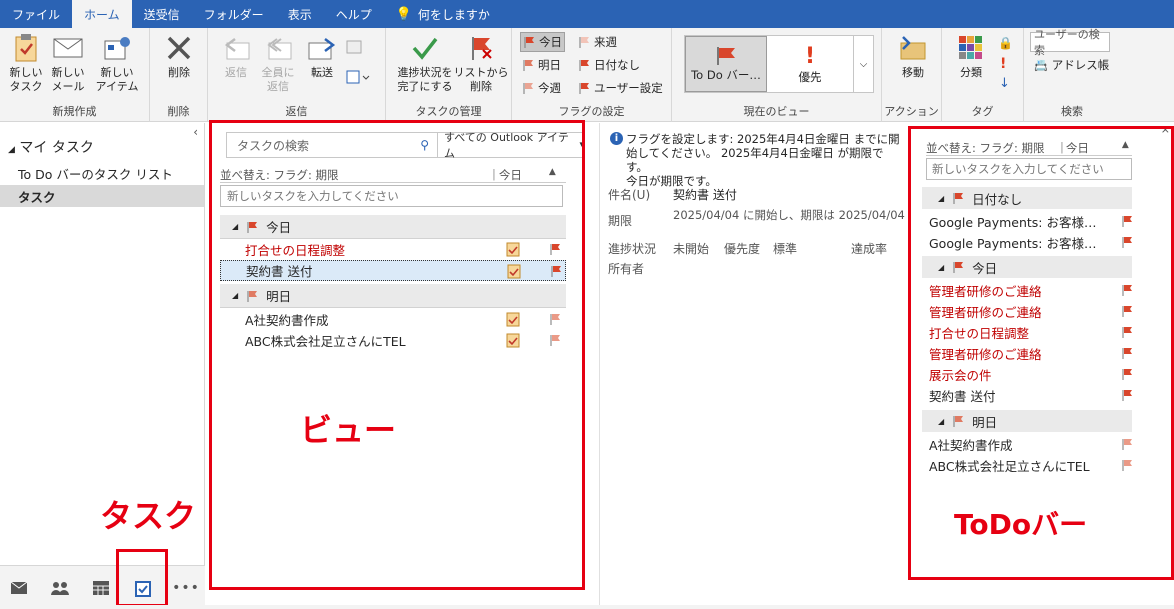 This screenshot has width=1174, height=609. What do you see at coordinates (481, 48) in the screenshot?
I see `flag-remove-icon` at bounding box center [481, 48].